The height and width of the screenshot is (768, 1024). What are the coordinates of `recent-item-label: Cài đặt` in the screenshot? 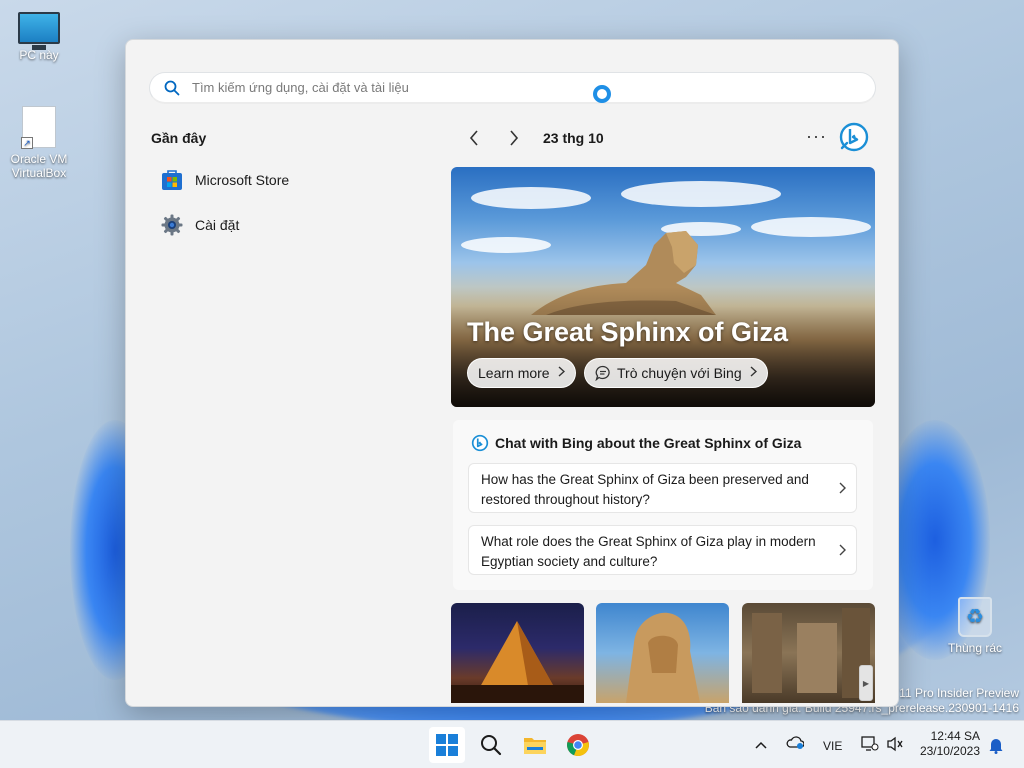 It's located at (217, 225).